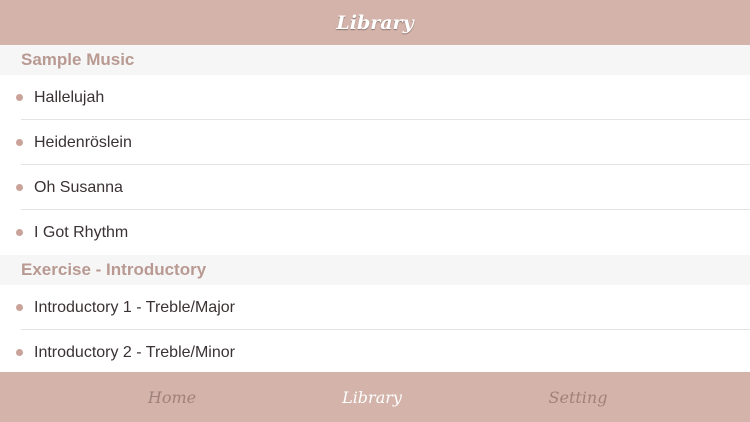  I want to click on tab-bar: Home Library Setting, so click(375, 397).